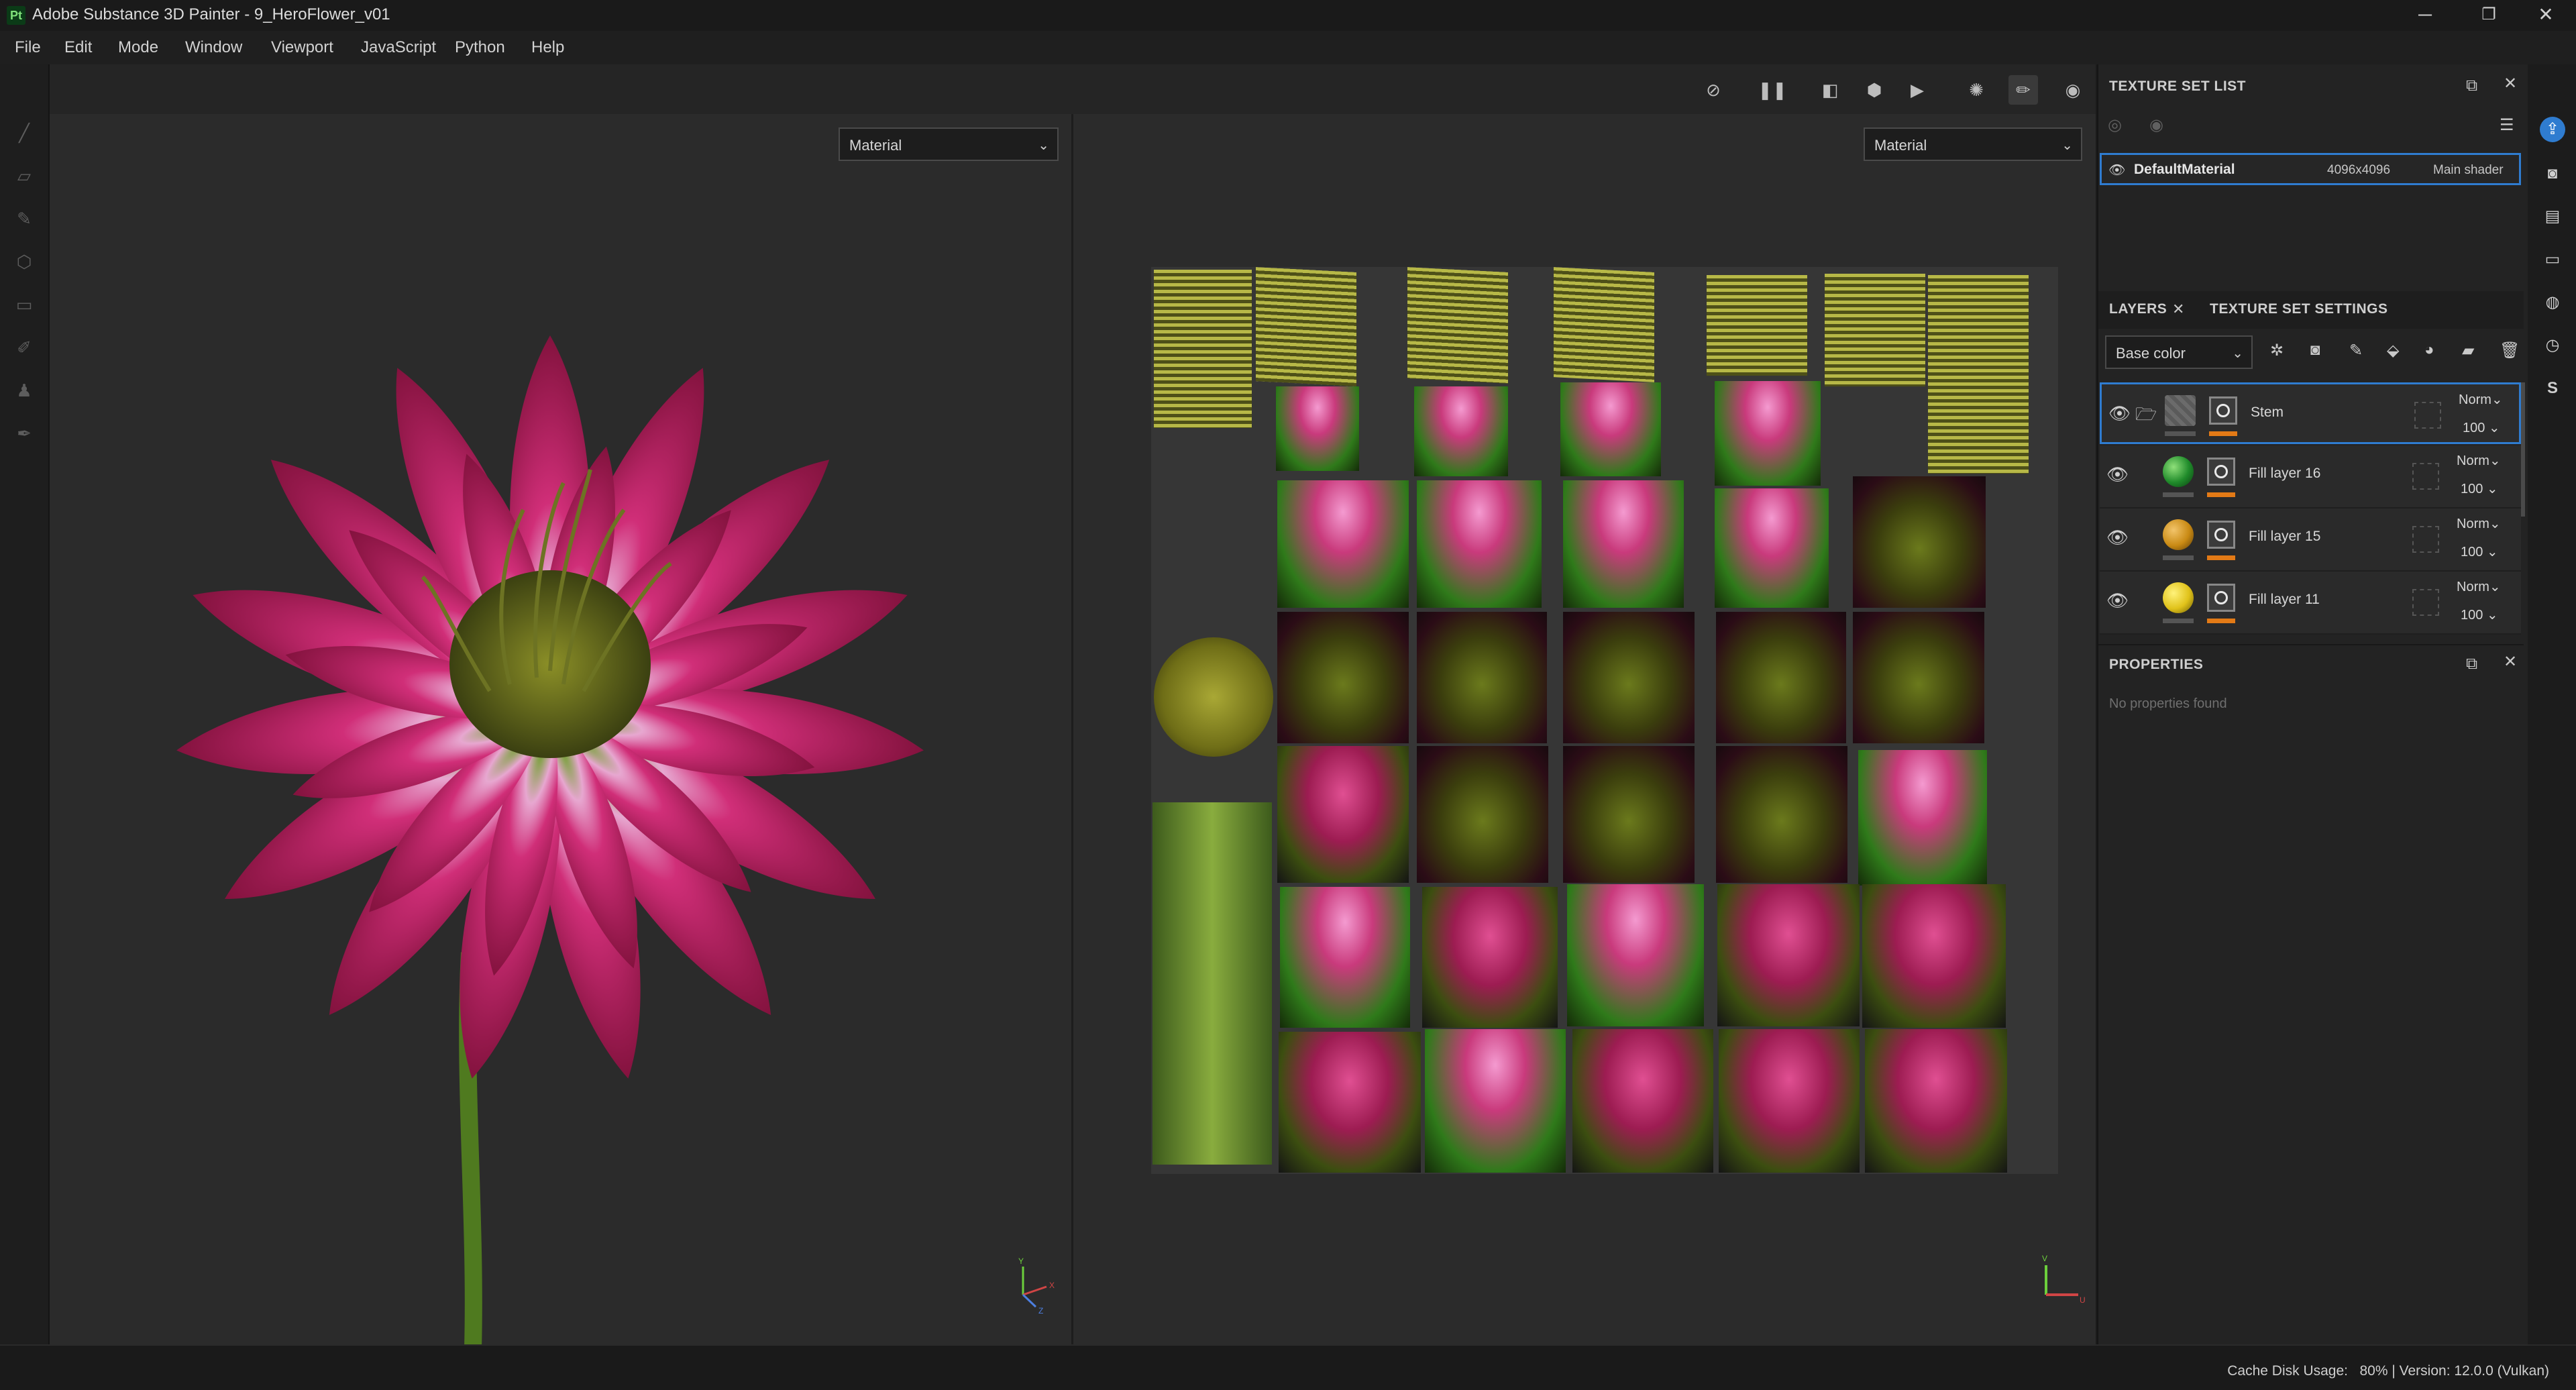 This screenshot has height=1390, width=2576. I want to click on clone-icon: ✐, so click(24, 347).